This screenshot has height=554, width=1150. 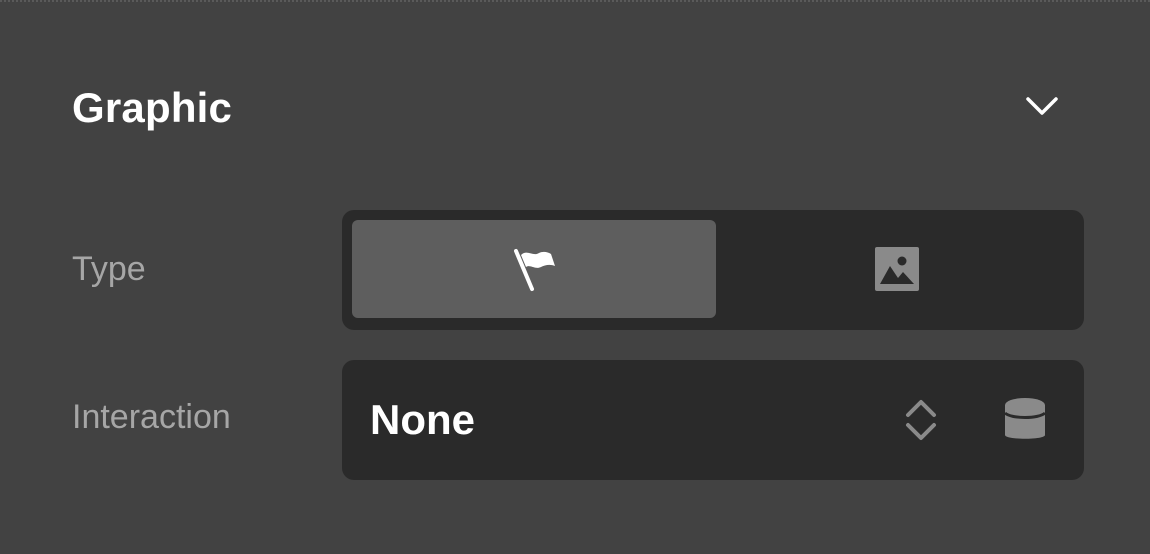 What do you see at coordinates (575, 1) in the screenshot?
I see `panel-top-divider` at bounding box center [575, 1].